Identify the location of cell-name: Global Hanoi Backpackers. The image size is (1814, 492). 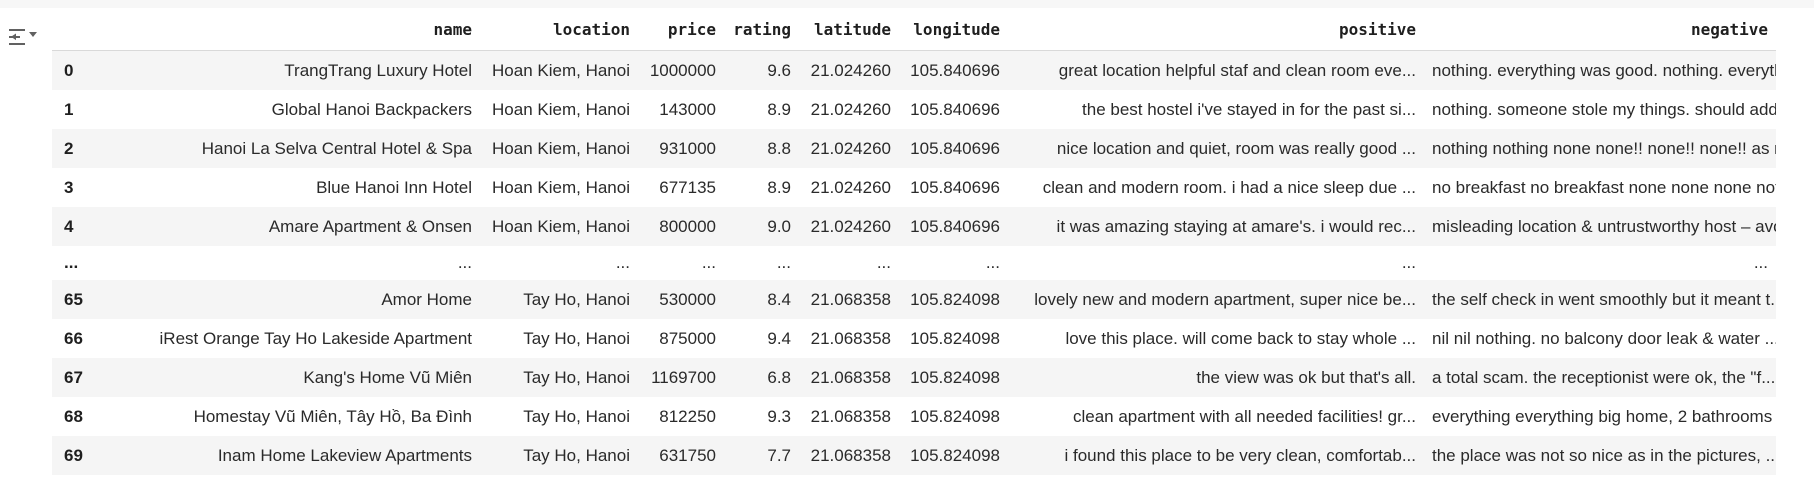
(286, 109).